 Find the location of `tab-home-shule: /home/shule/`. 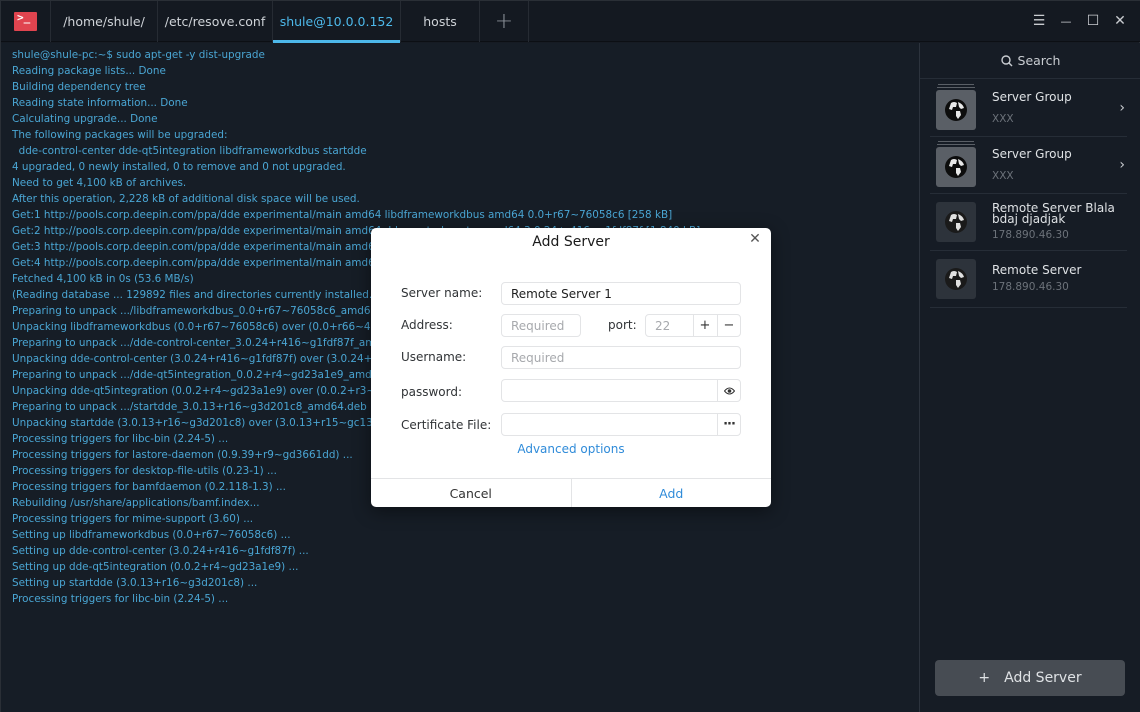

tab-home-shule: /home/shule/ is located at coordinates (103, 21).